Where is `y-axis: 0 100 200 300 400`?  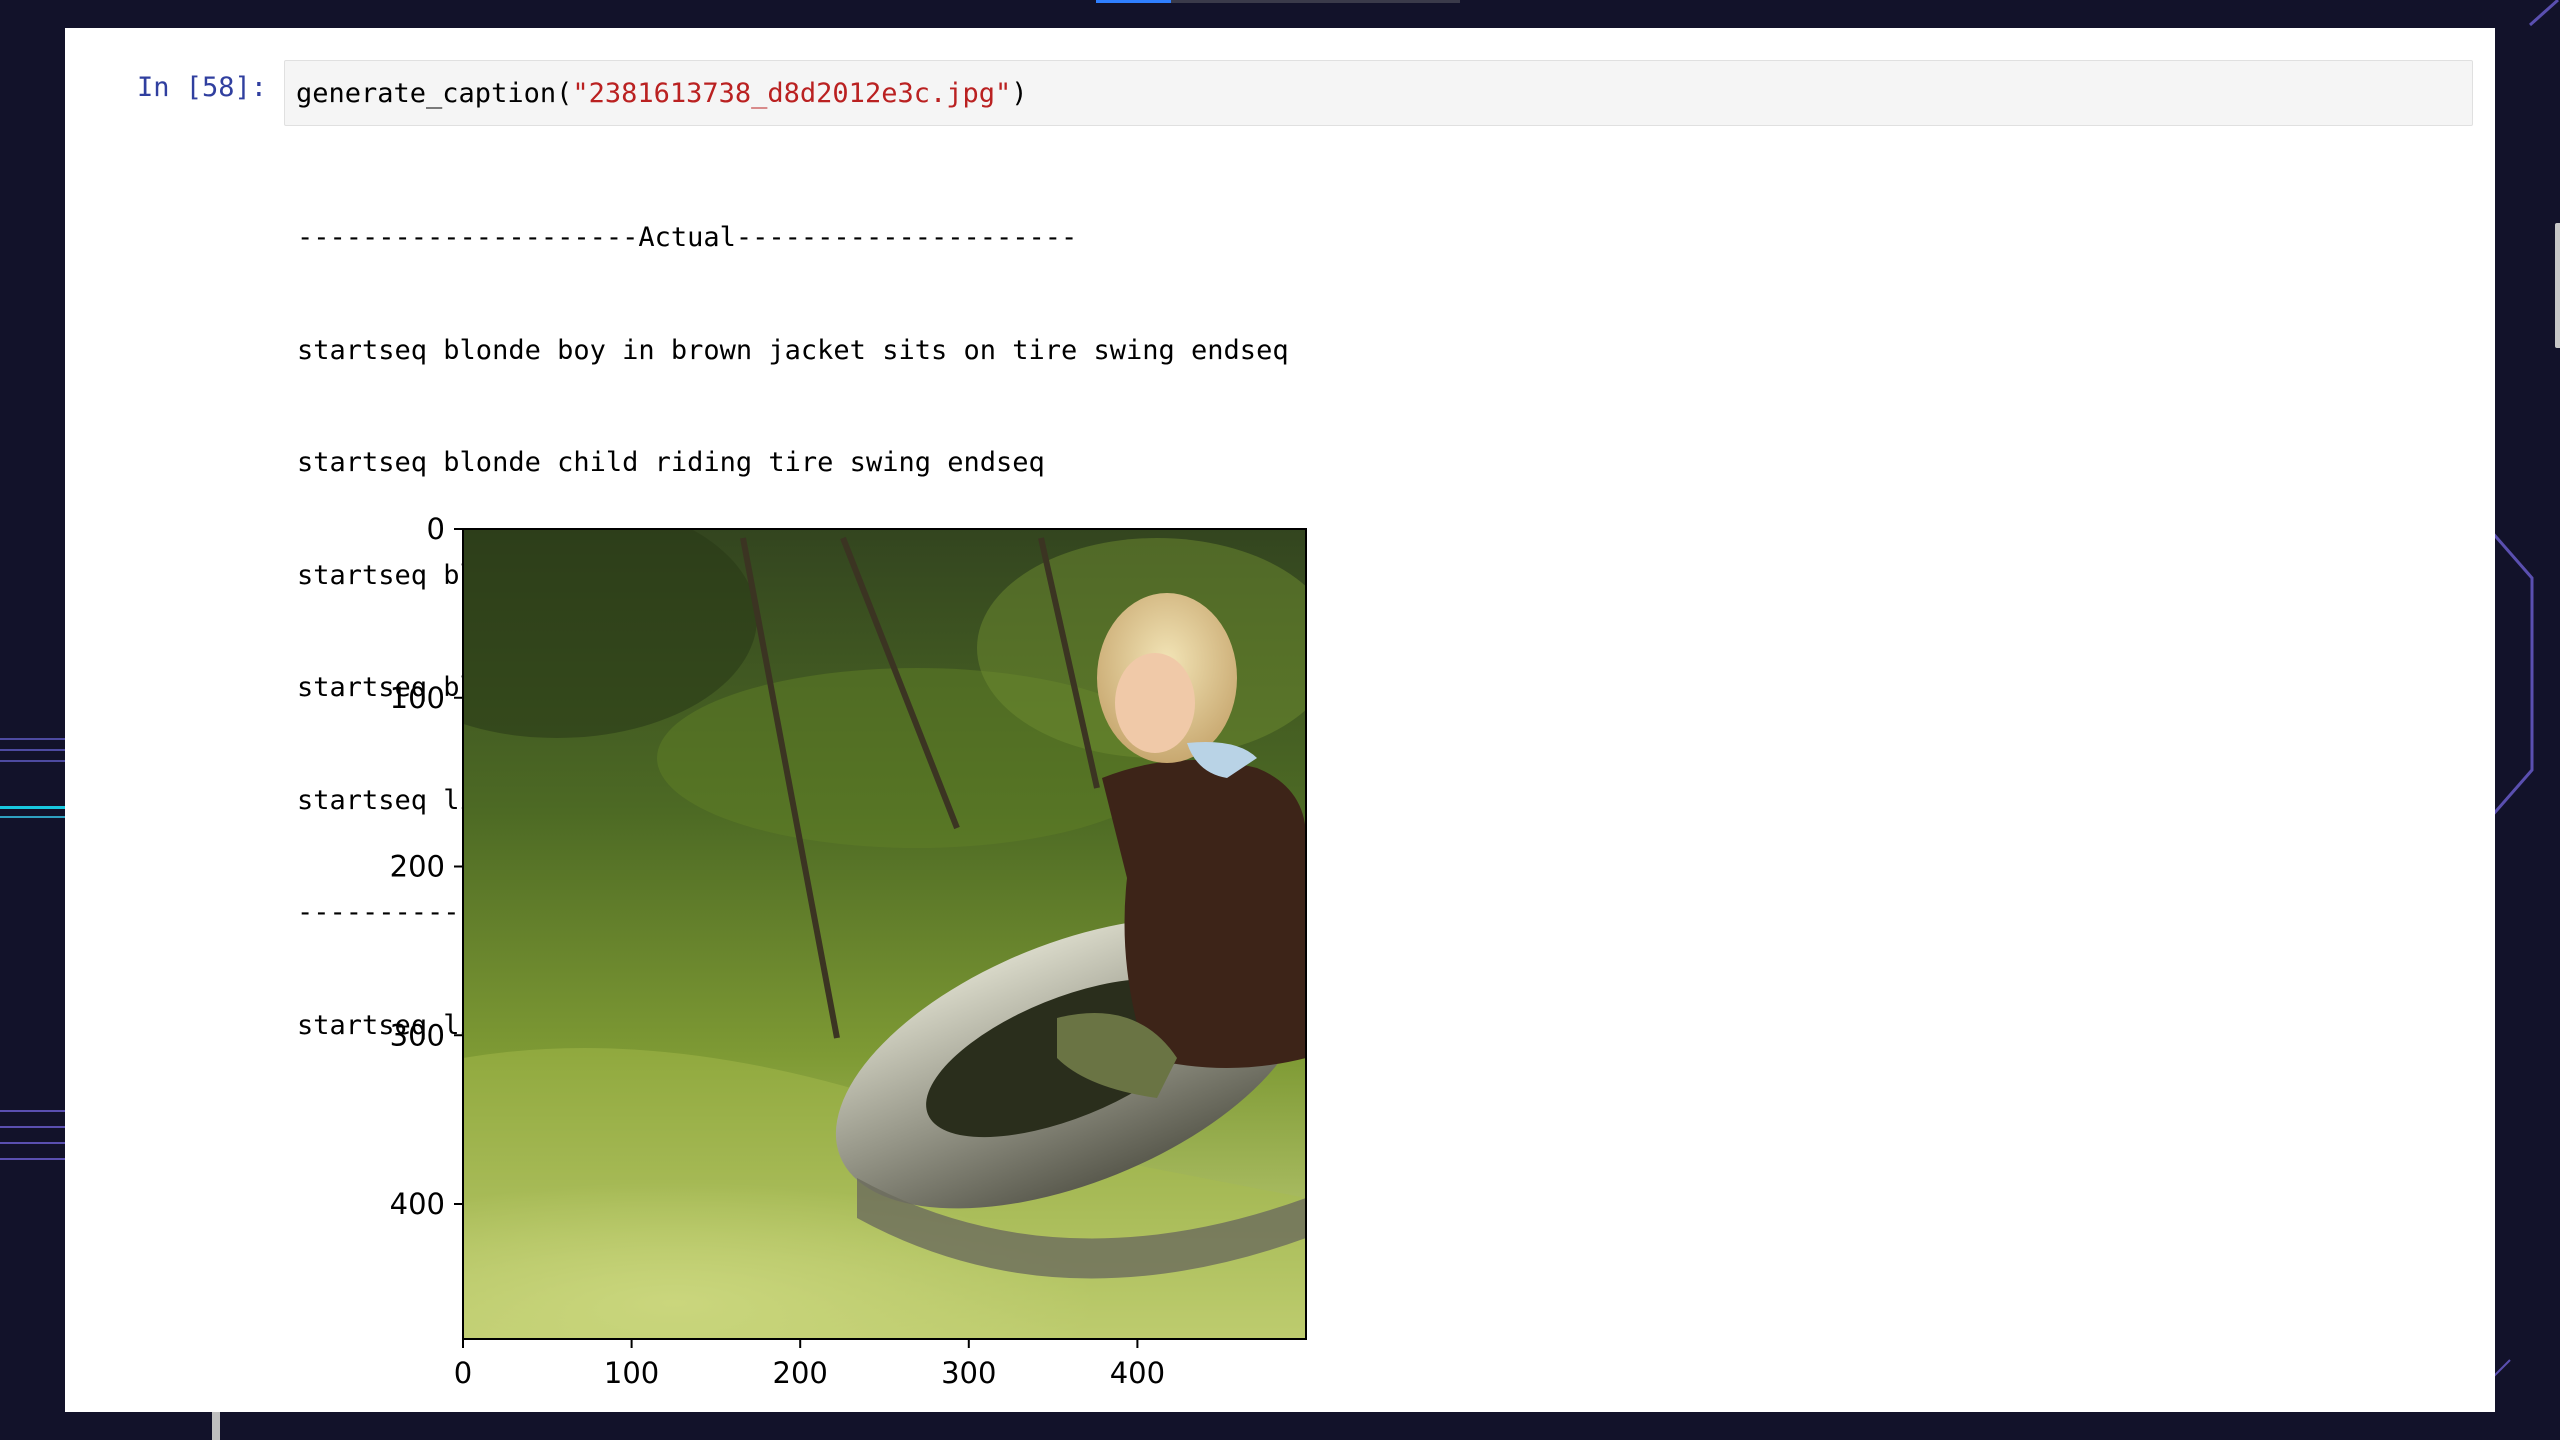
y-axis: 0 100 200 300 400 is located at coordinates (426, 866).